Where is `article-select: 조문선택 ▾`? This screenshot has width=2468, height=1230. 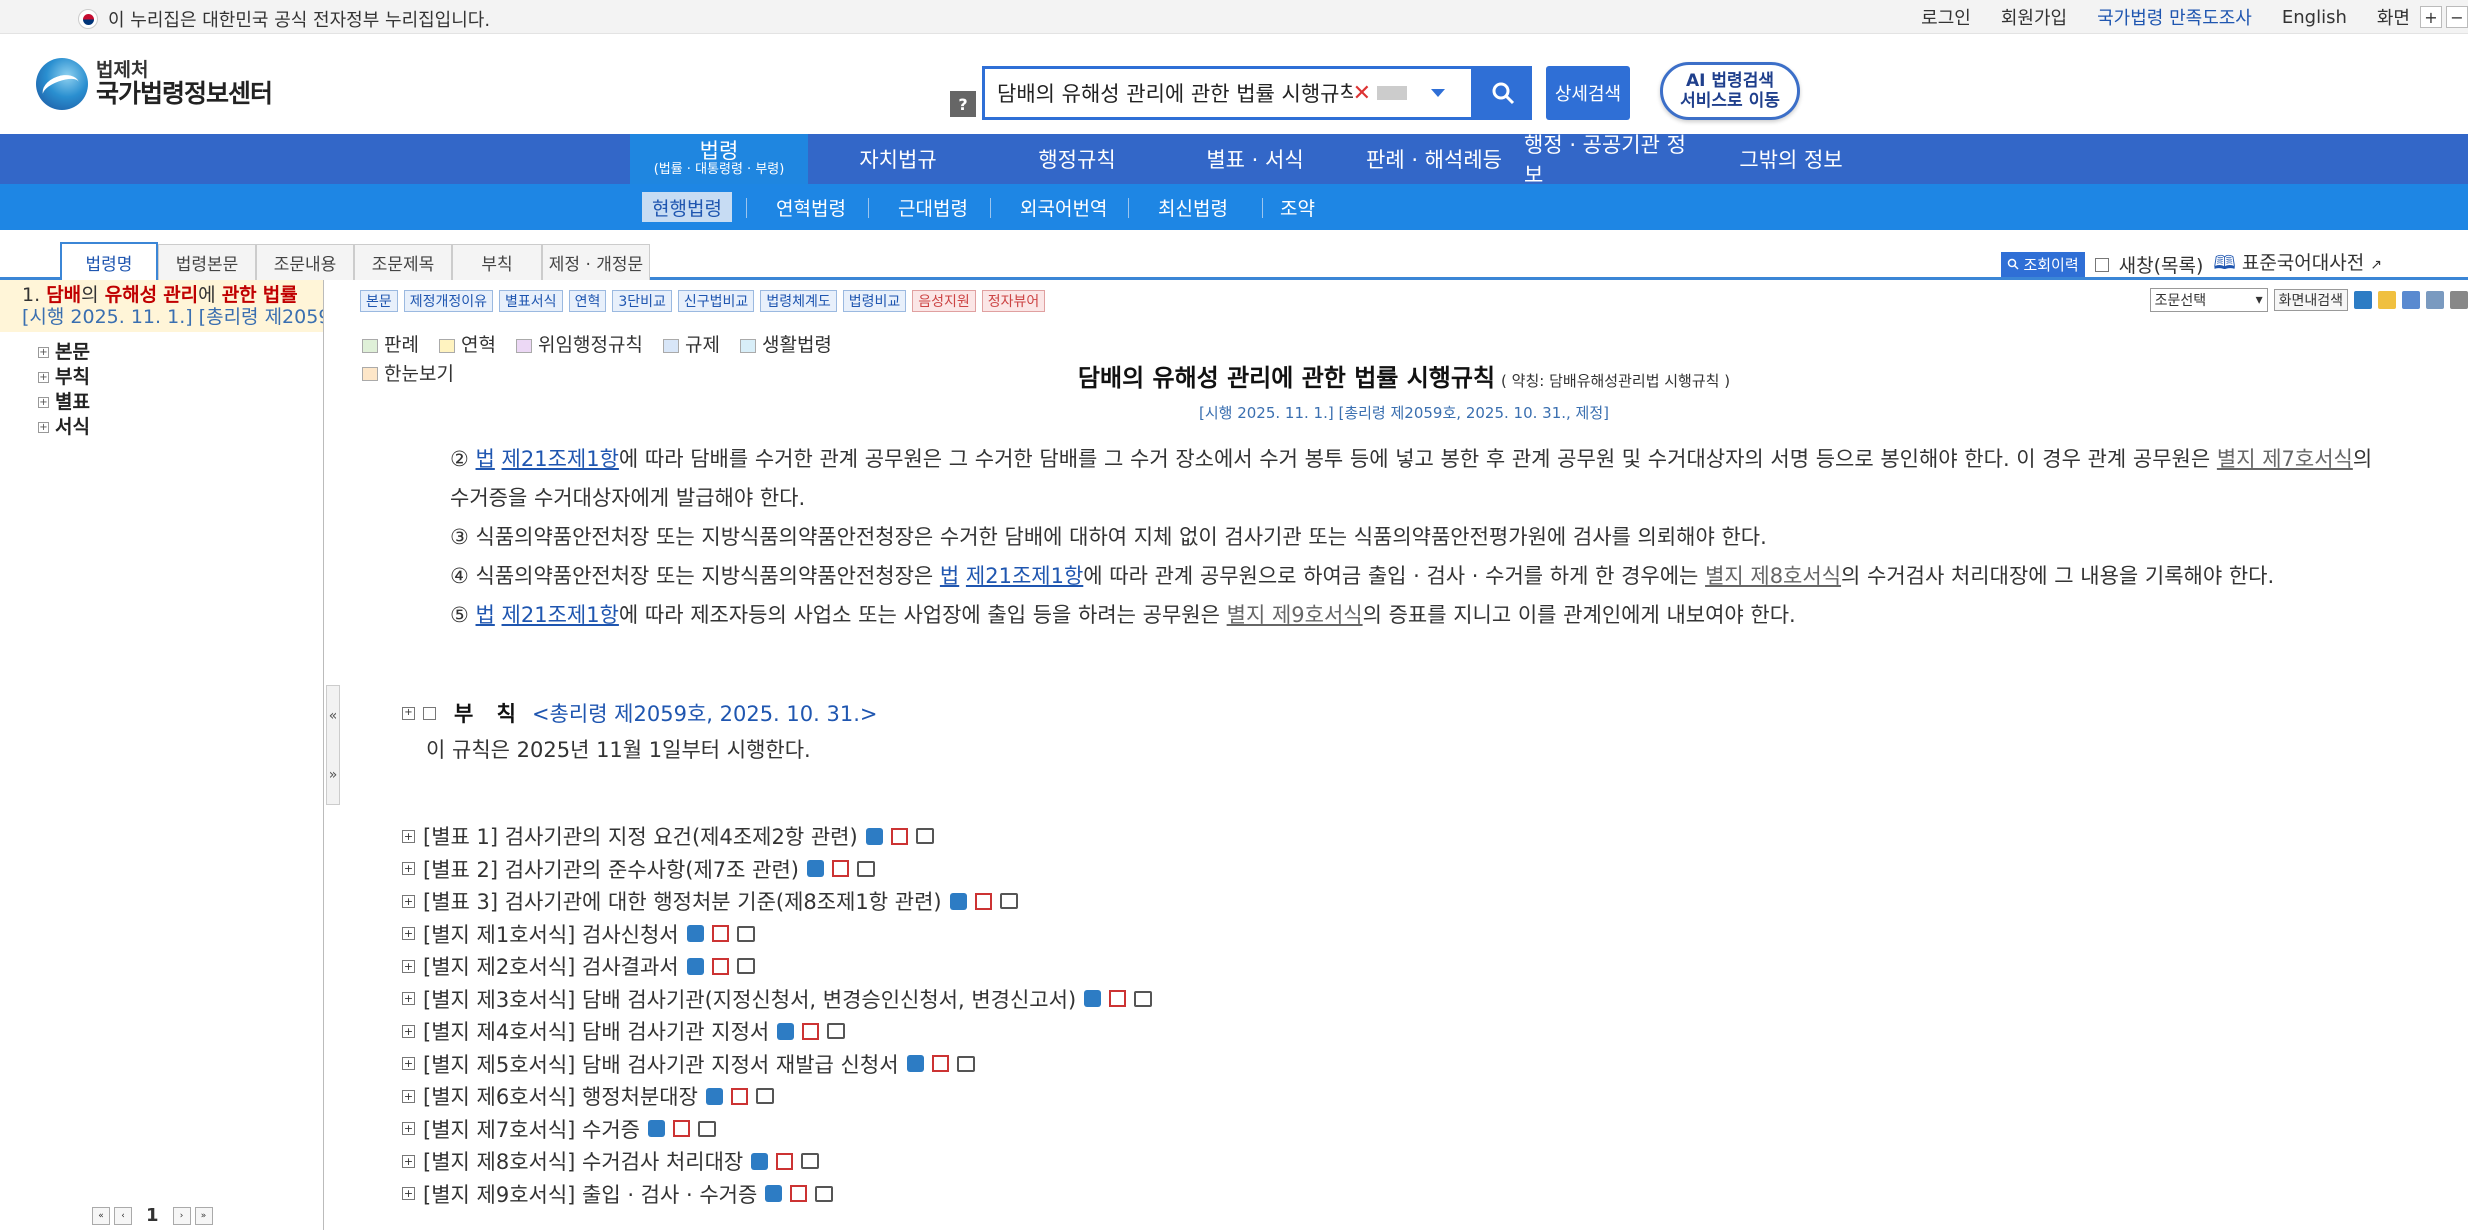 article-select: 조문선택 ▾ is located at coordinates (2208, 300).